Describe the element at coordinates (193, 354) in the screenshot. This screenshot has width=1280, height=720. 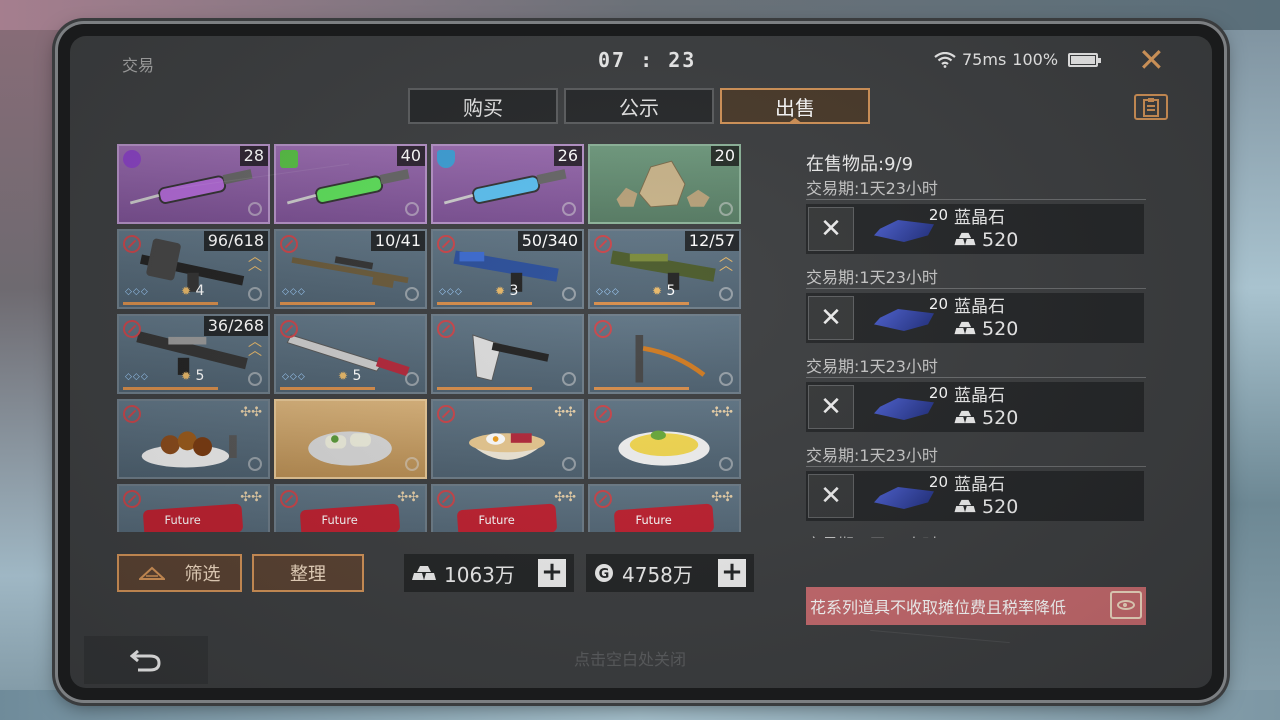
I see `inventory-slot: 36/268 ◇◇◇ ✹ 5 ︿ ︿` at that location.